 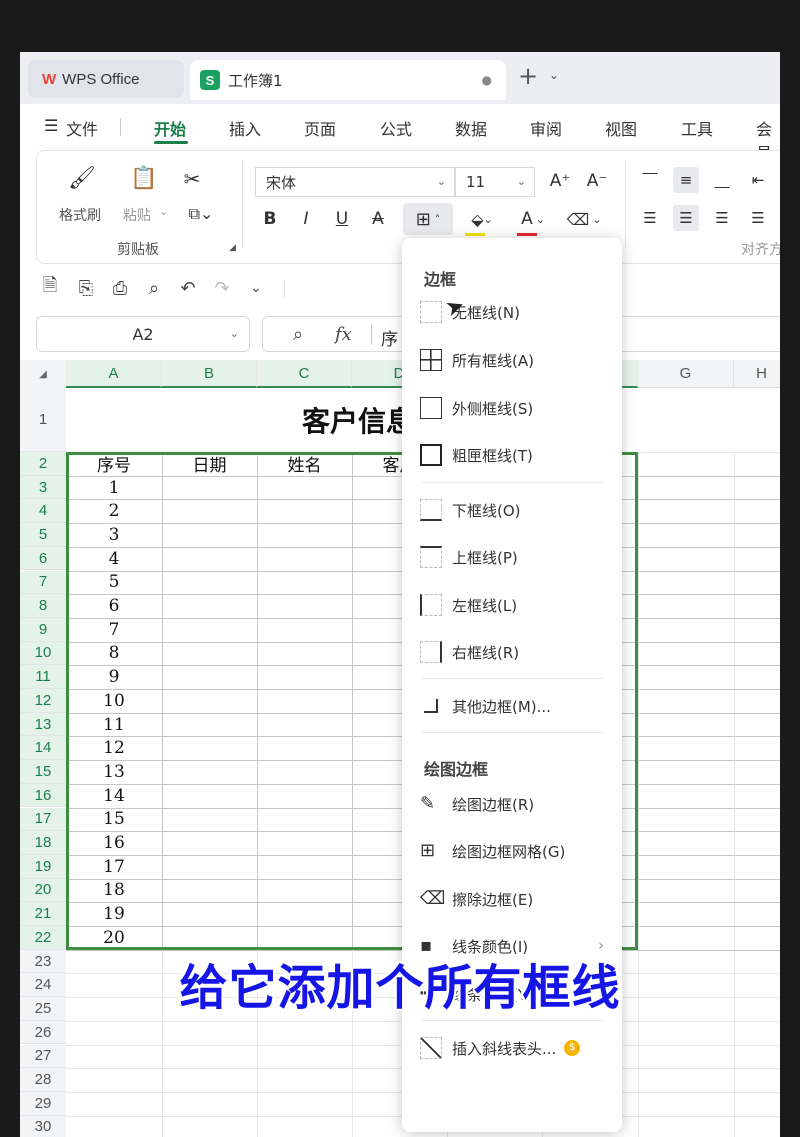 What do you see at coordinates (686, 180) in the screenshot?
I see `align-middle-icon: ≡` at bounding box center [686, 180].